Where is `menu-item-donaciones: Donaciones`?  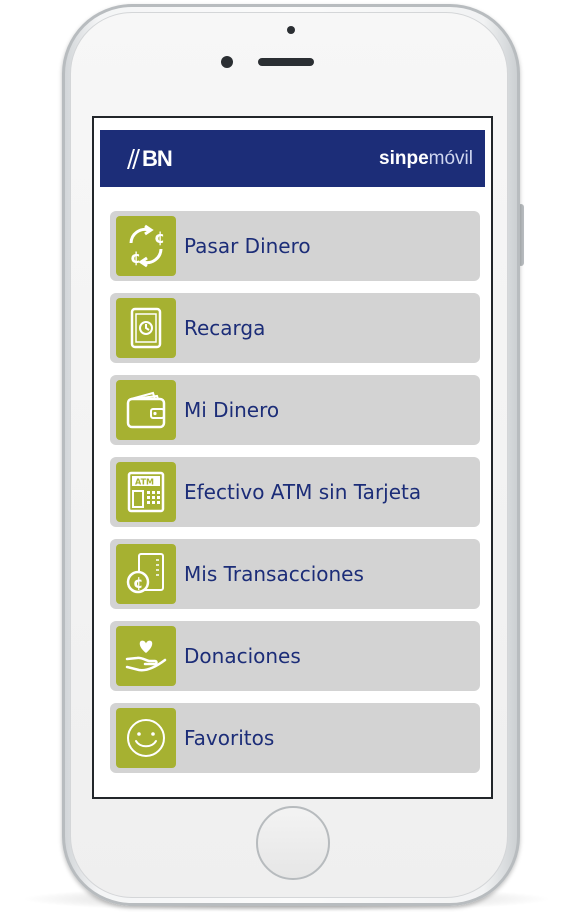
menu-item-donaciones: Donaciones is located at coordinates (295, 656).